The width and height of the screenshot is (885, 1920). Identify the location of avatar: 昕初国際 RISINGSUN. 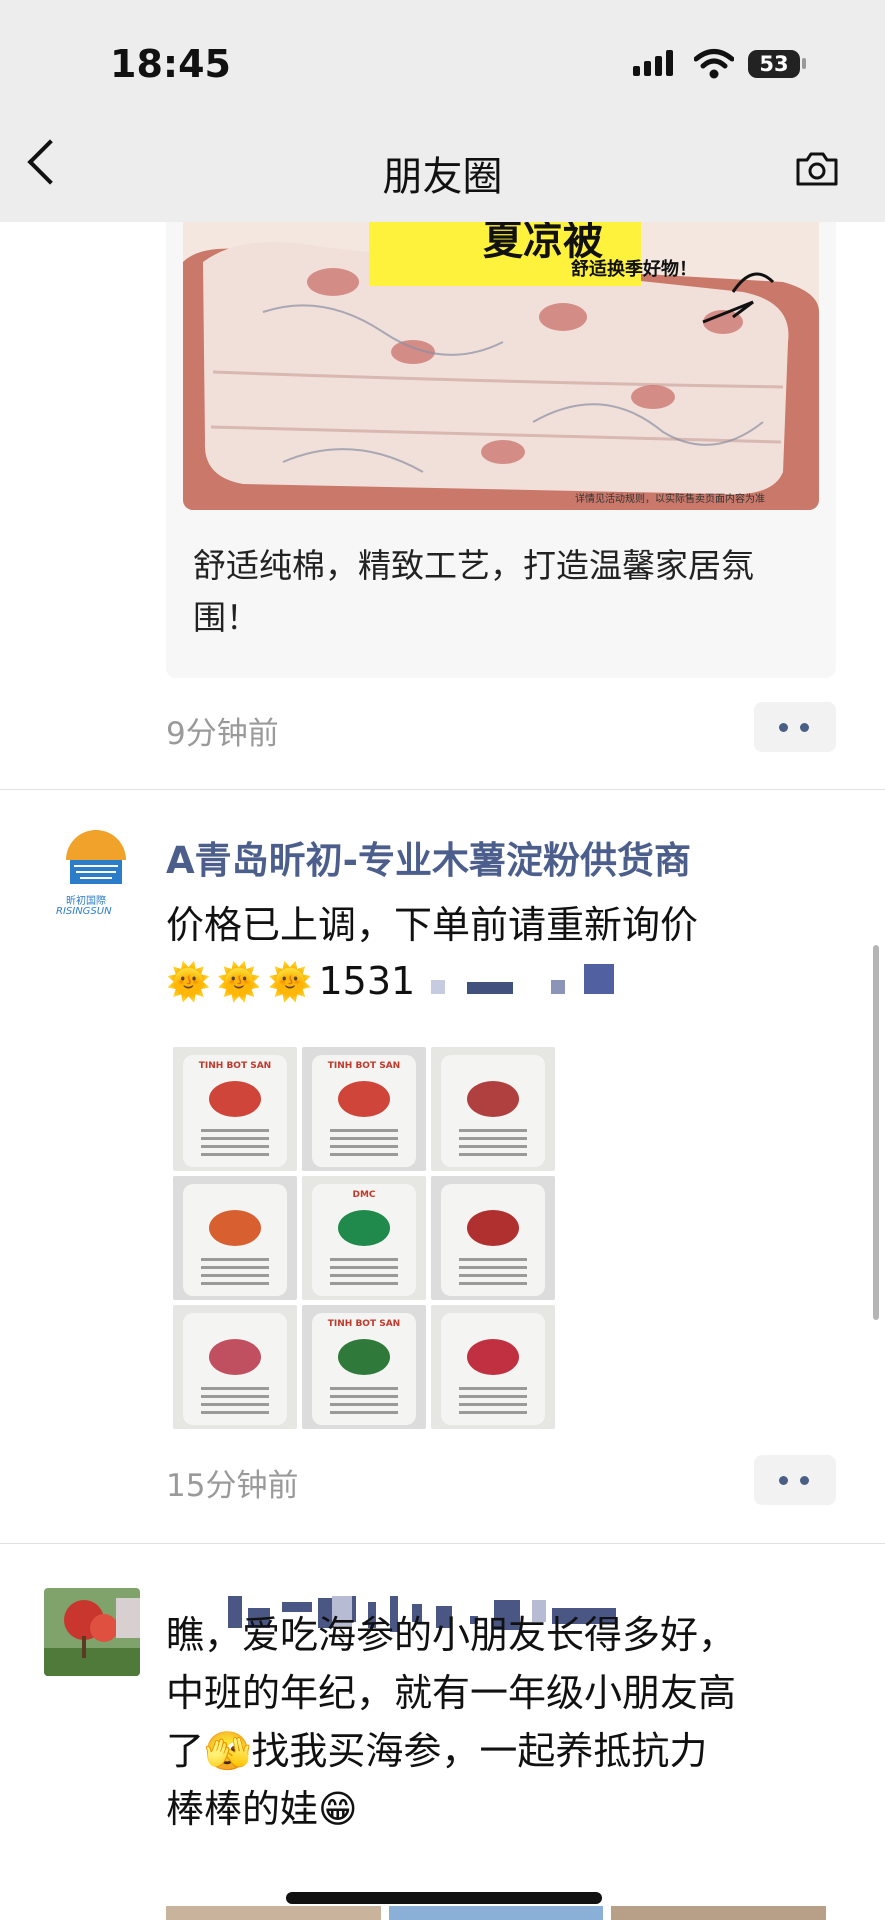
(96, 874).